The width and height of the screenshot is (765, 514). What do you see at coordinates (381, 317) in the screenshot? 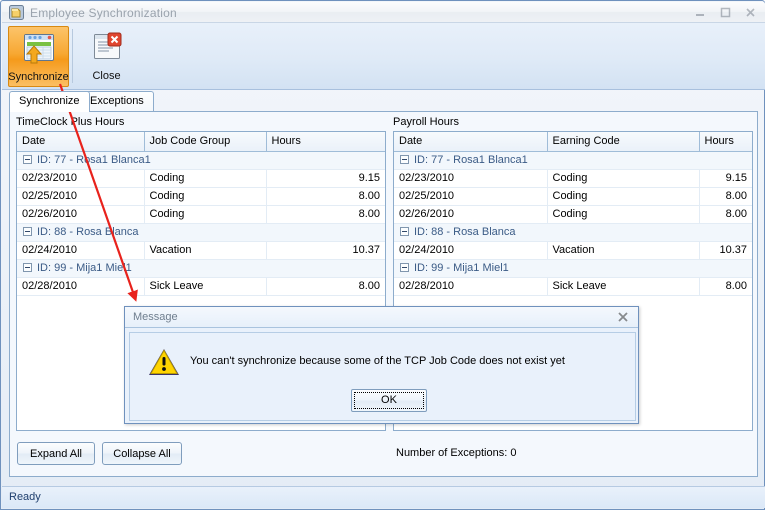
I see `dialog-title-bar: Message` at bounding box center [381, 317].